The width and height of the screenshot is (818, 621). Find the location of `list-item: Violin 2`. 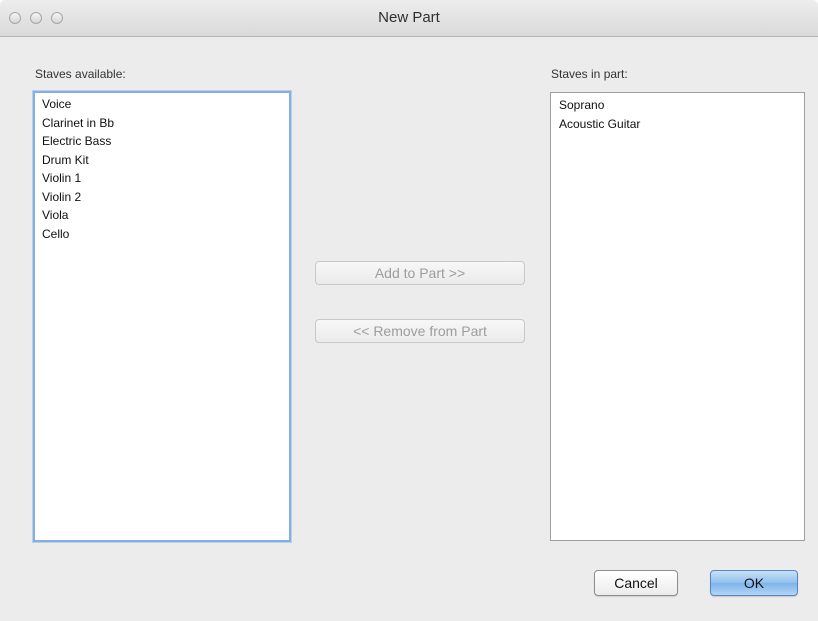

list-item: Violin 2 is located at coordinates (162, 197).